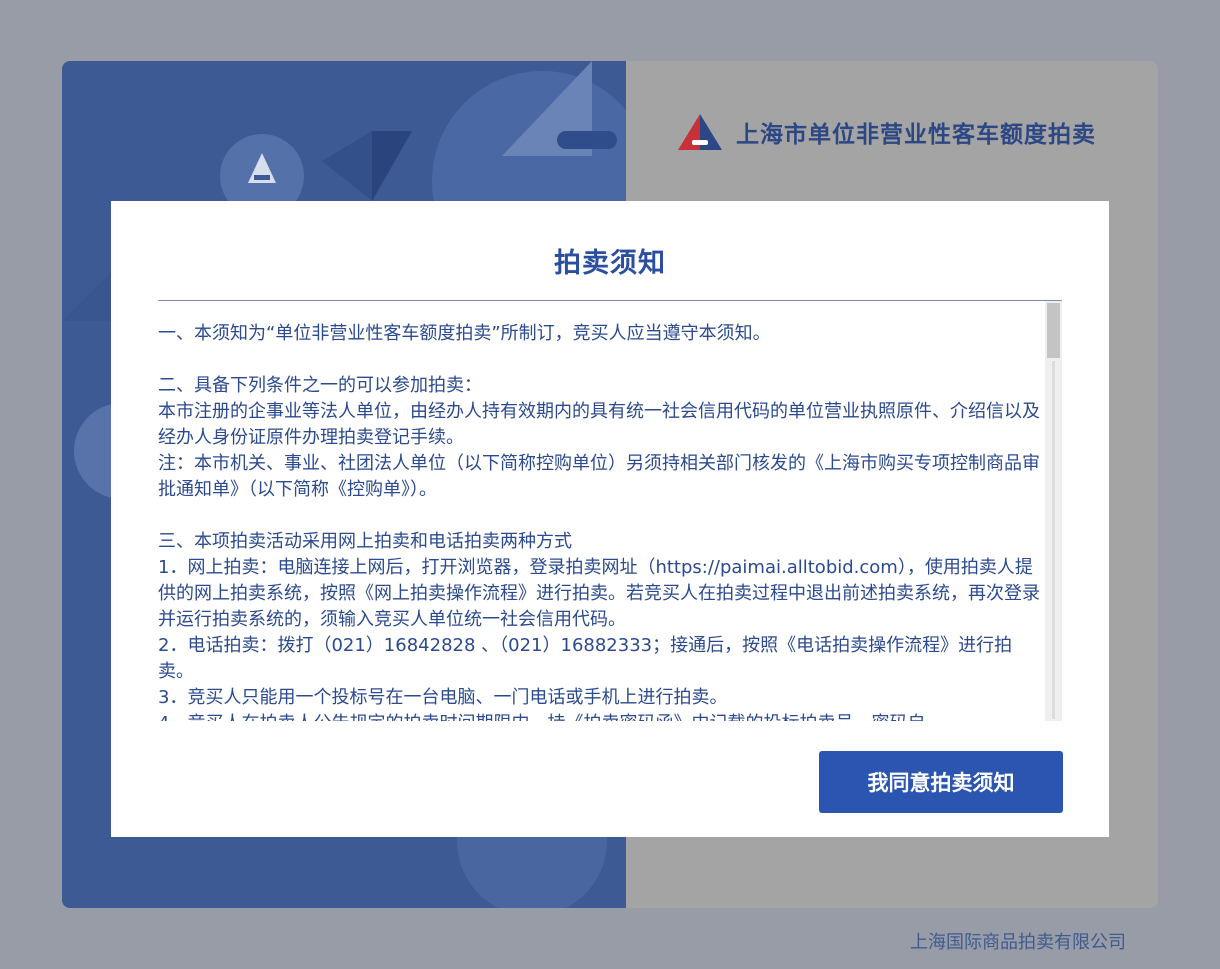  What do you see at coordinates (443, 697) in the screenshot?
I see `notice-paragraph: 3．竞买人只能用一个投标号在一台电脑、一门电话或手机上进行拍卖。` at bounding box center [443, 697].